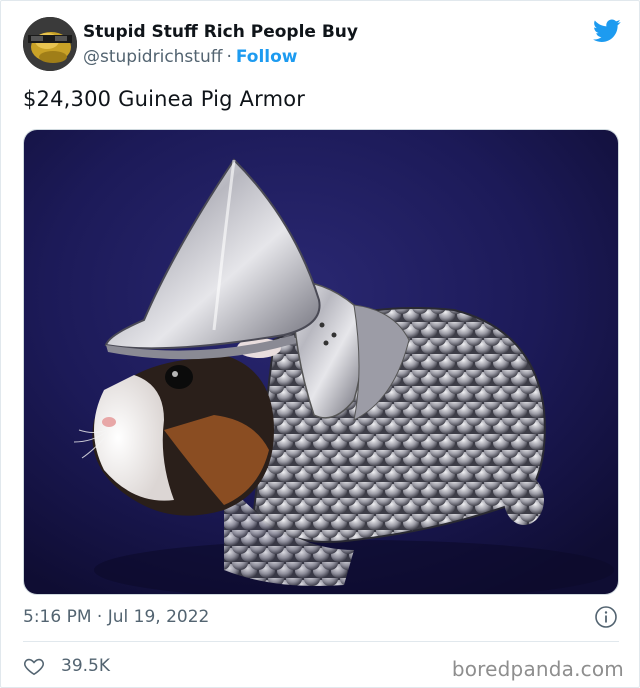 This screenshot has height=688, width=640. I want to click on tweet-timestamp: 5:16 PM · Jul 19, 2022, so click(116, 617).